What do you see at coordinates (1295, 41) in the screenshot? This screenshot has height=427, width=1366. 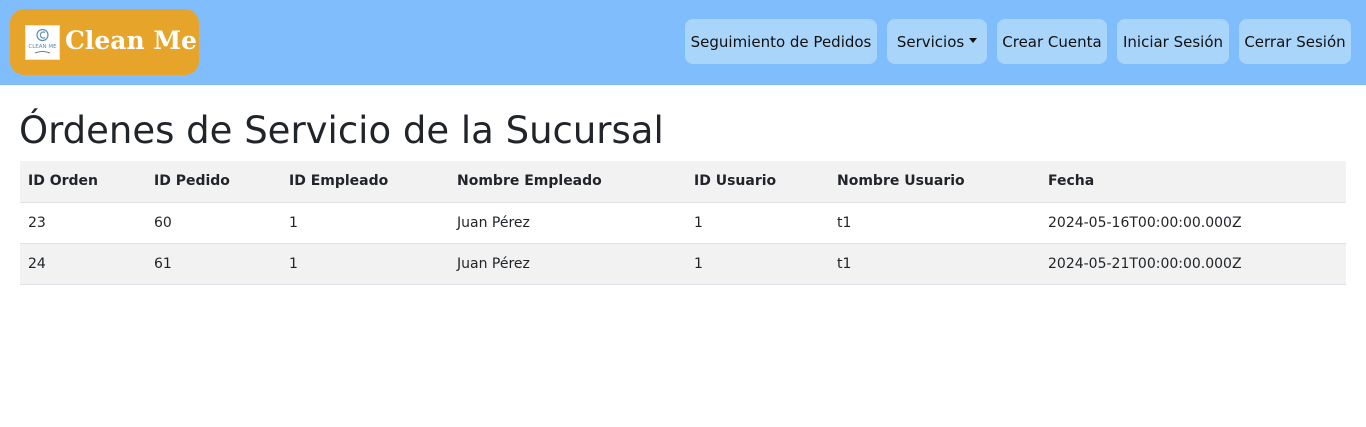 I see `nav-cerrar-sesion: Cerrar Sesión` at bounding box center [1295, 41].